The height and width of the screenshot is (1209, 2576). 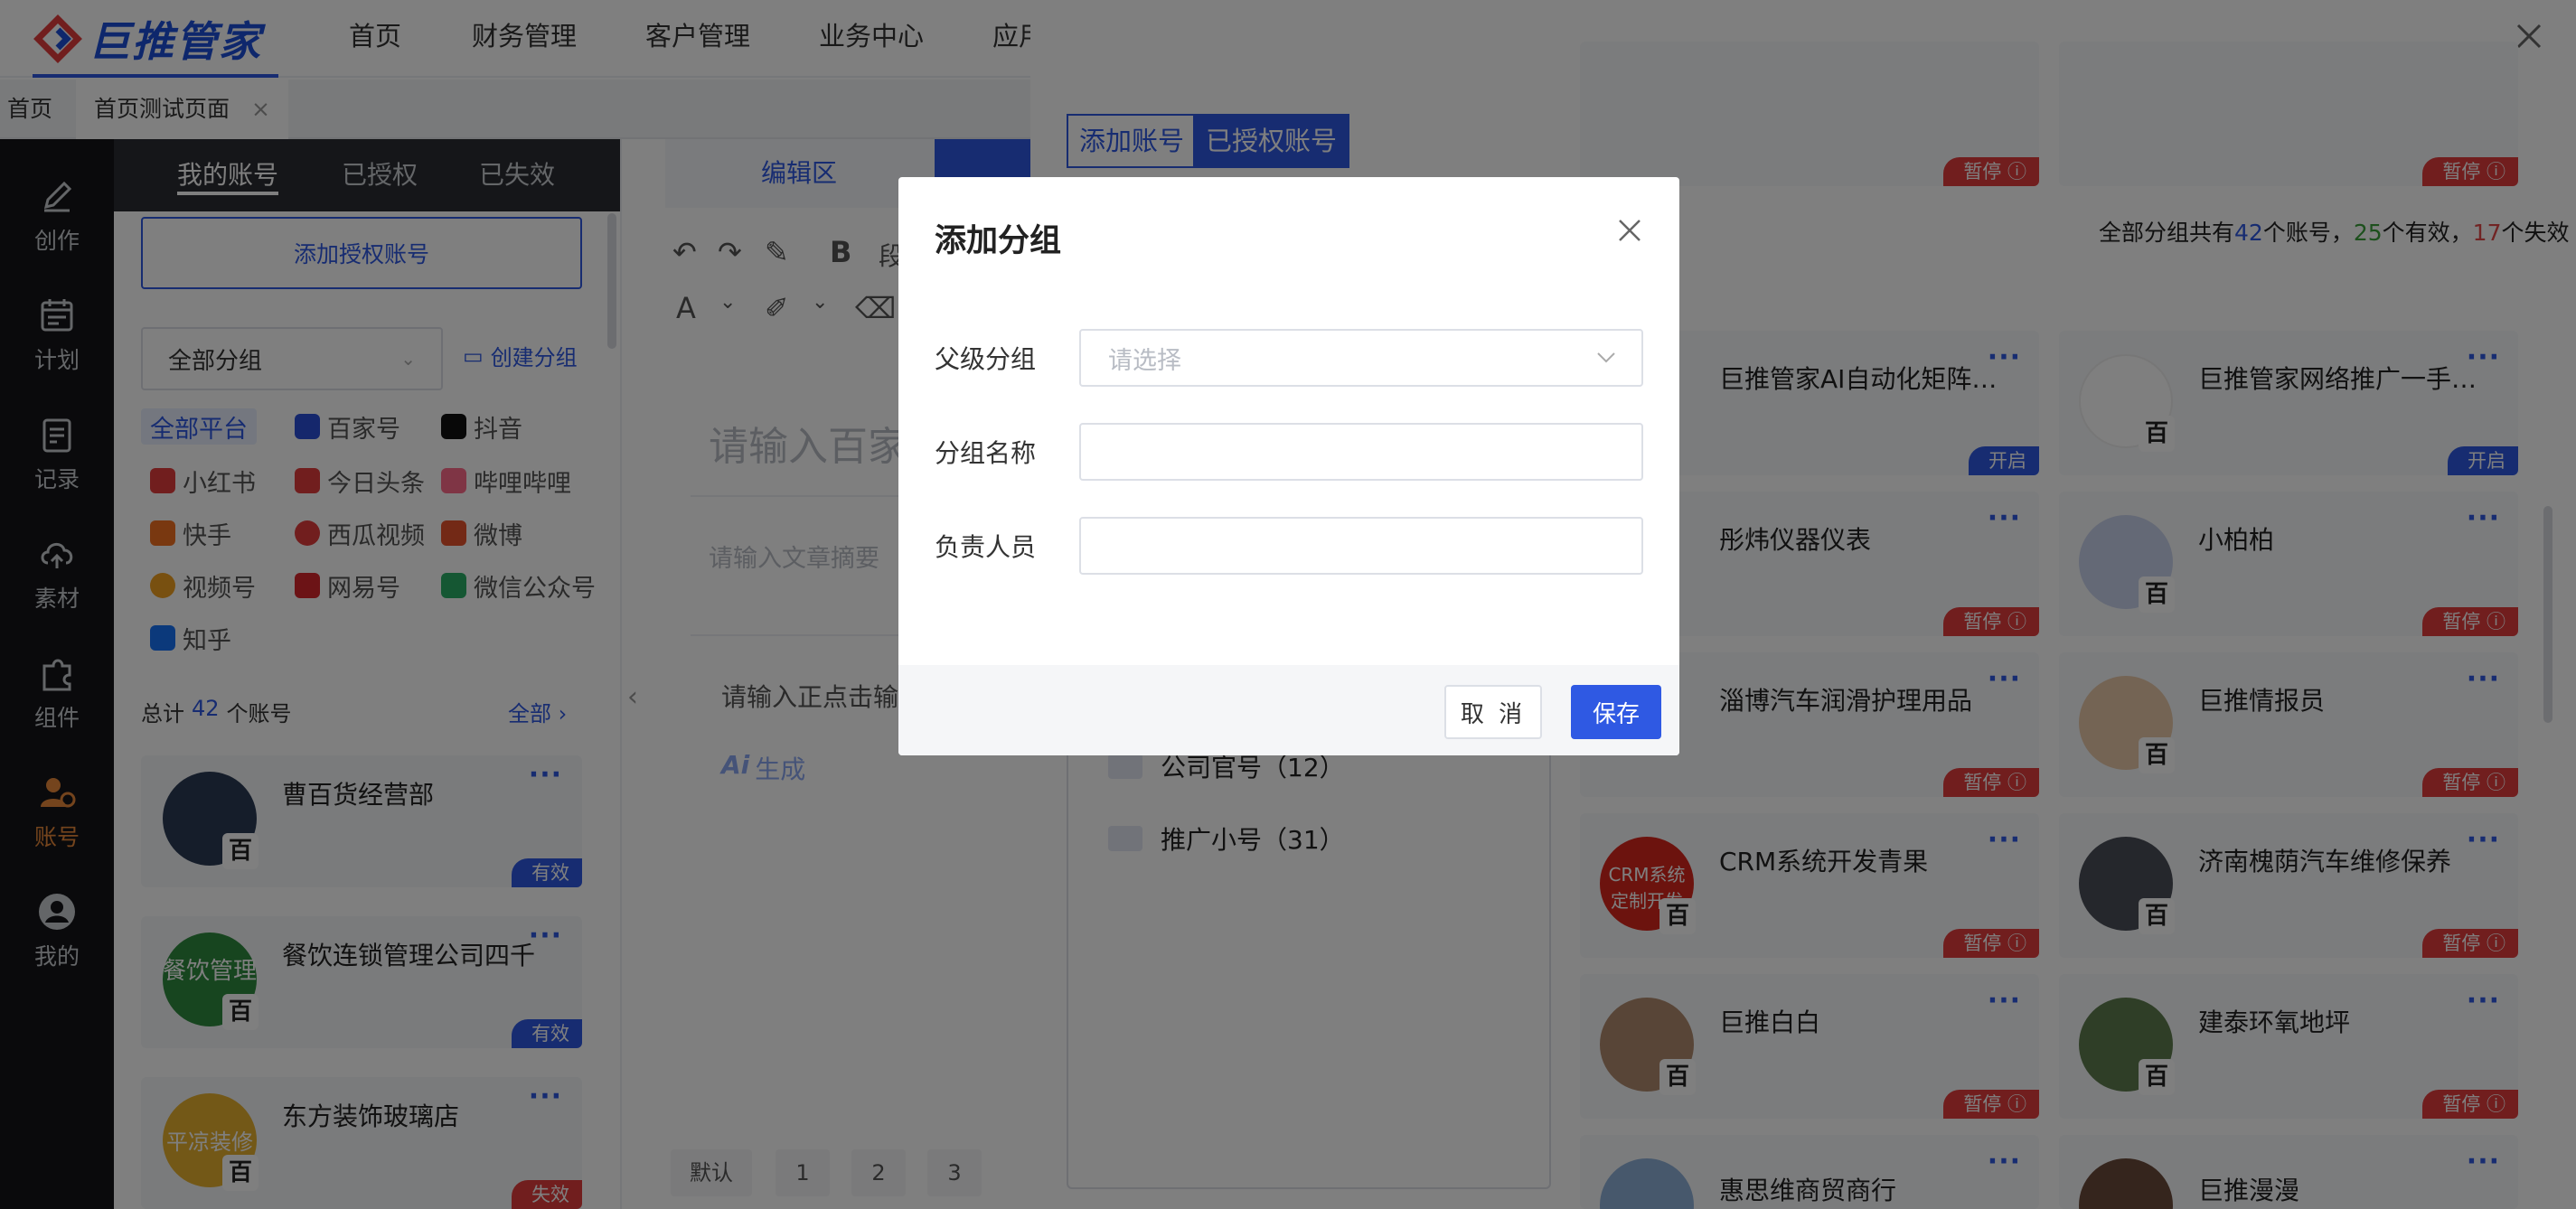 I want to click on cancel-button: 取 消, so click(x=1493, y=712).